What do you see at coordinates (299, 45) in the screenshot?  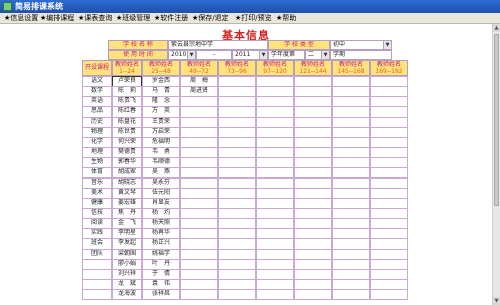 I see `school-type-label: 学 校 类 型` at bounding box center [299, 45].